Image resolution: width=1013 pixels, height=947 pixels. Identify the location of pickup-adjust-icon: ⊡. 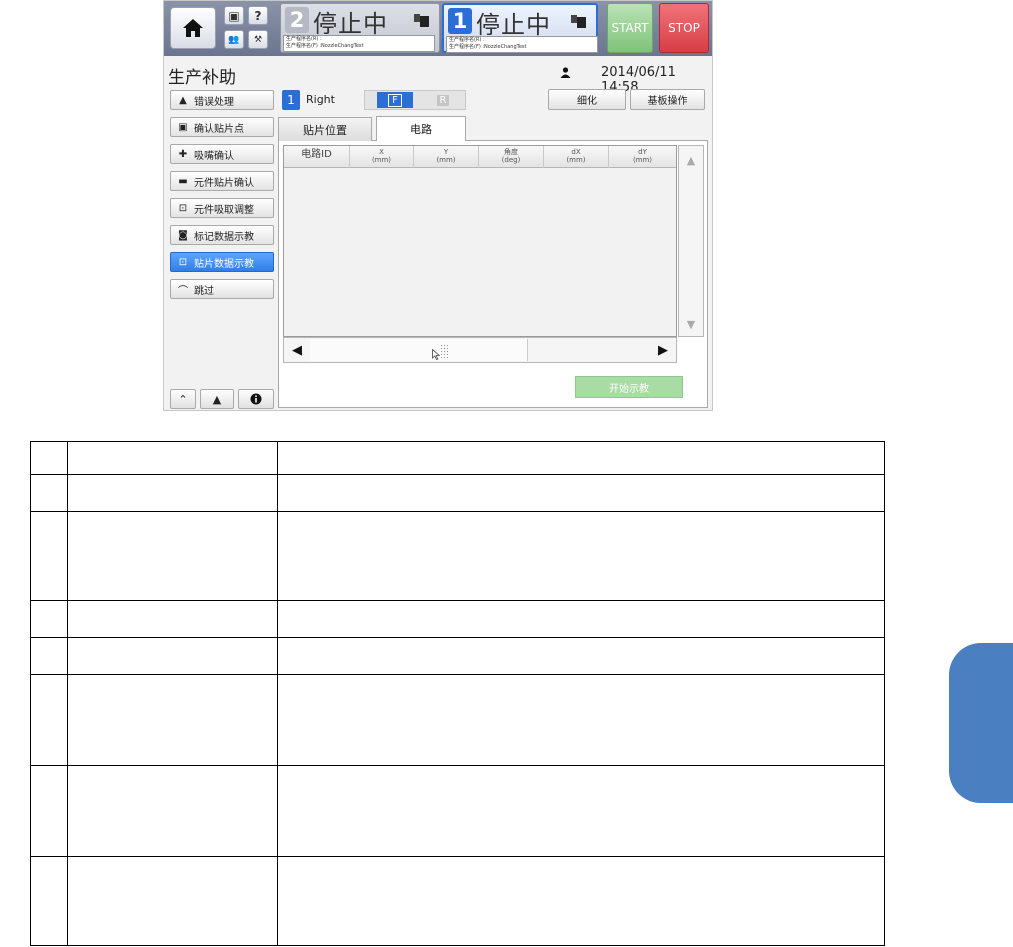
(183, 208).